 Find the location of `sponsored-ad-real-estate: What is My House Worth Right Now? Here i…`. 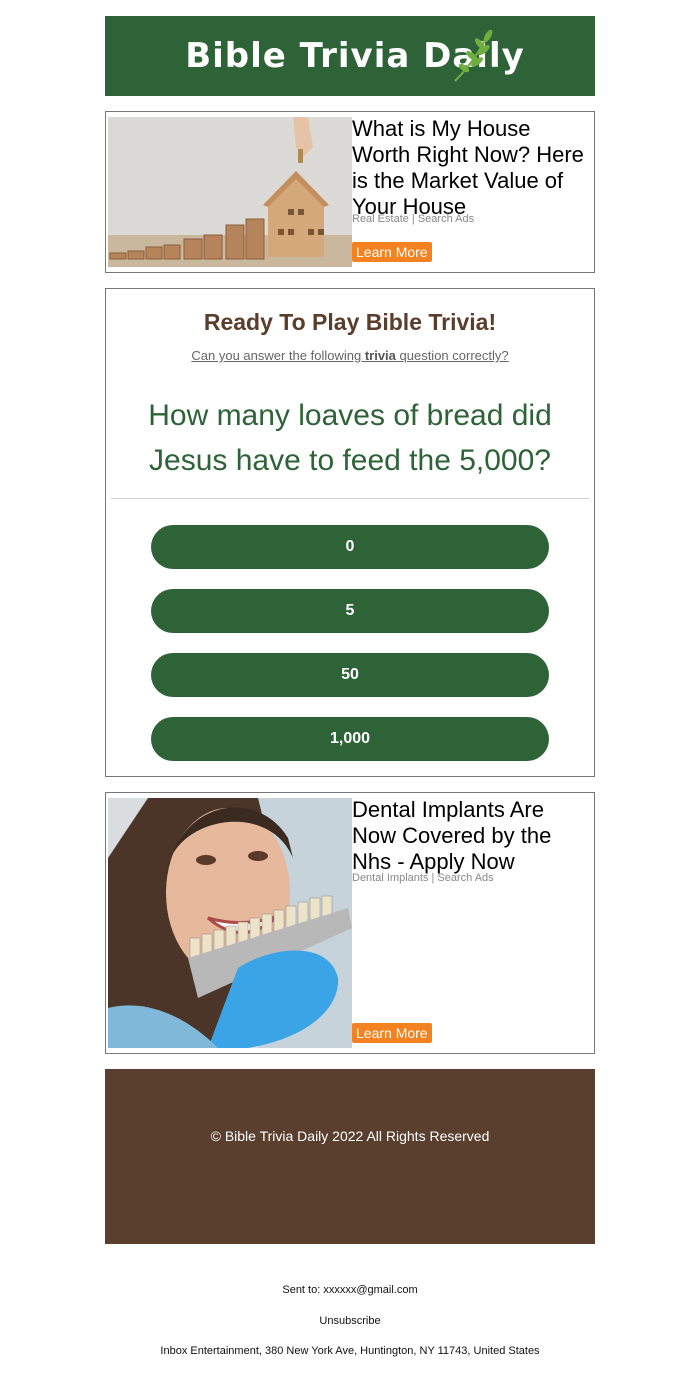

sponsored-ad-real-estate: What is My House Worth Right Now? Here i… is located at coordinates (350, 192).